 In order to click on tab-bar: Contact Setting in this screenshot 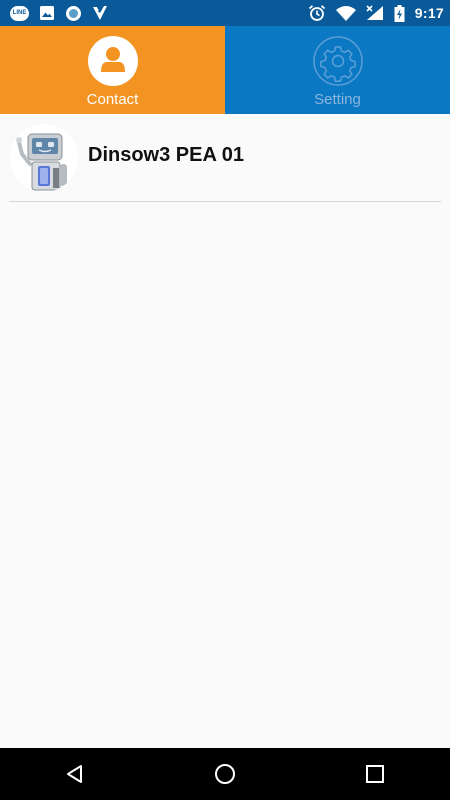, I will do `click(225, 70)`.